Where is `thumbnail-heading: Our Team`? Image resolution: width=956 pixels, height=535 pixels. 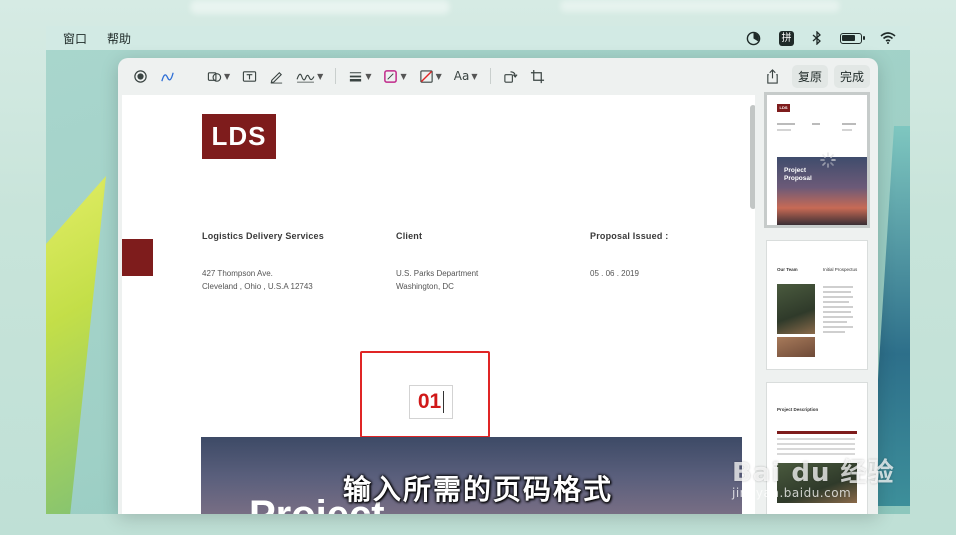
thumbnail-heading: Our Team is located at coordinates (787, 269).